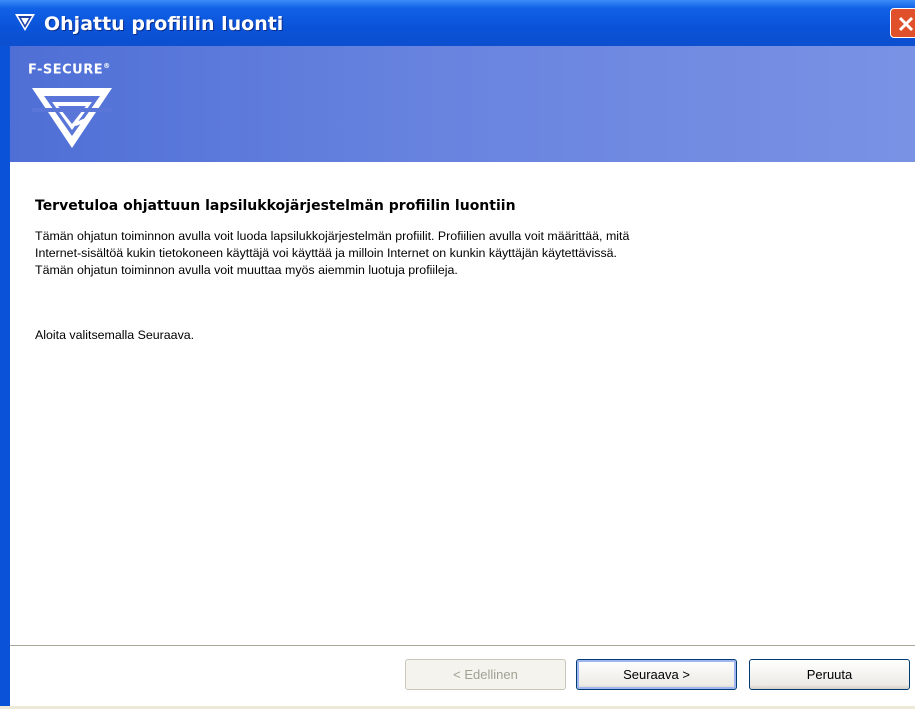  Describe the element at coordinates (906, 24) in the screenshot. I see `close-icon` at that location.